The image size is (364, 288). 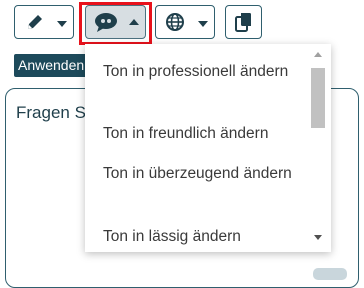 What do you see at coordinates (205, 174) in the screenshot?
I see `menu-item-persuasive: Ton in überzeugend ändern` at bounding box center [205, 174].